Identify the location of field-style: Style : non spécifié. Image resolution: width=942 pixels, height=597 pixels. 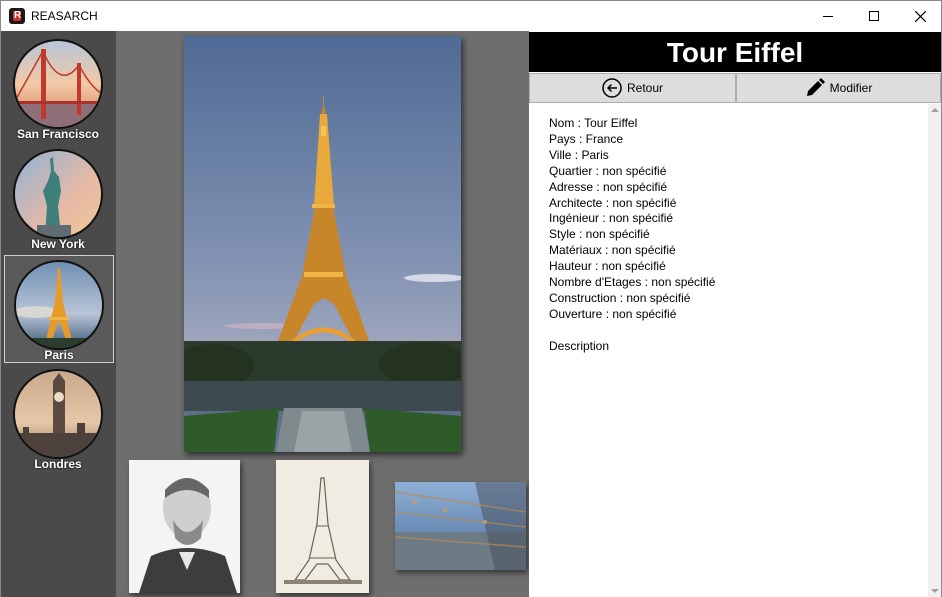
(599, 234).